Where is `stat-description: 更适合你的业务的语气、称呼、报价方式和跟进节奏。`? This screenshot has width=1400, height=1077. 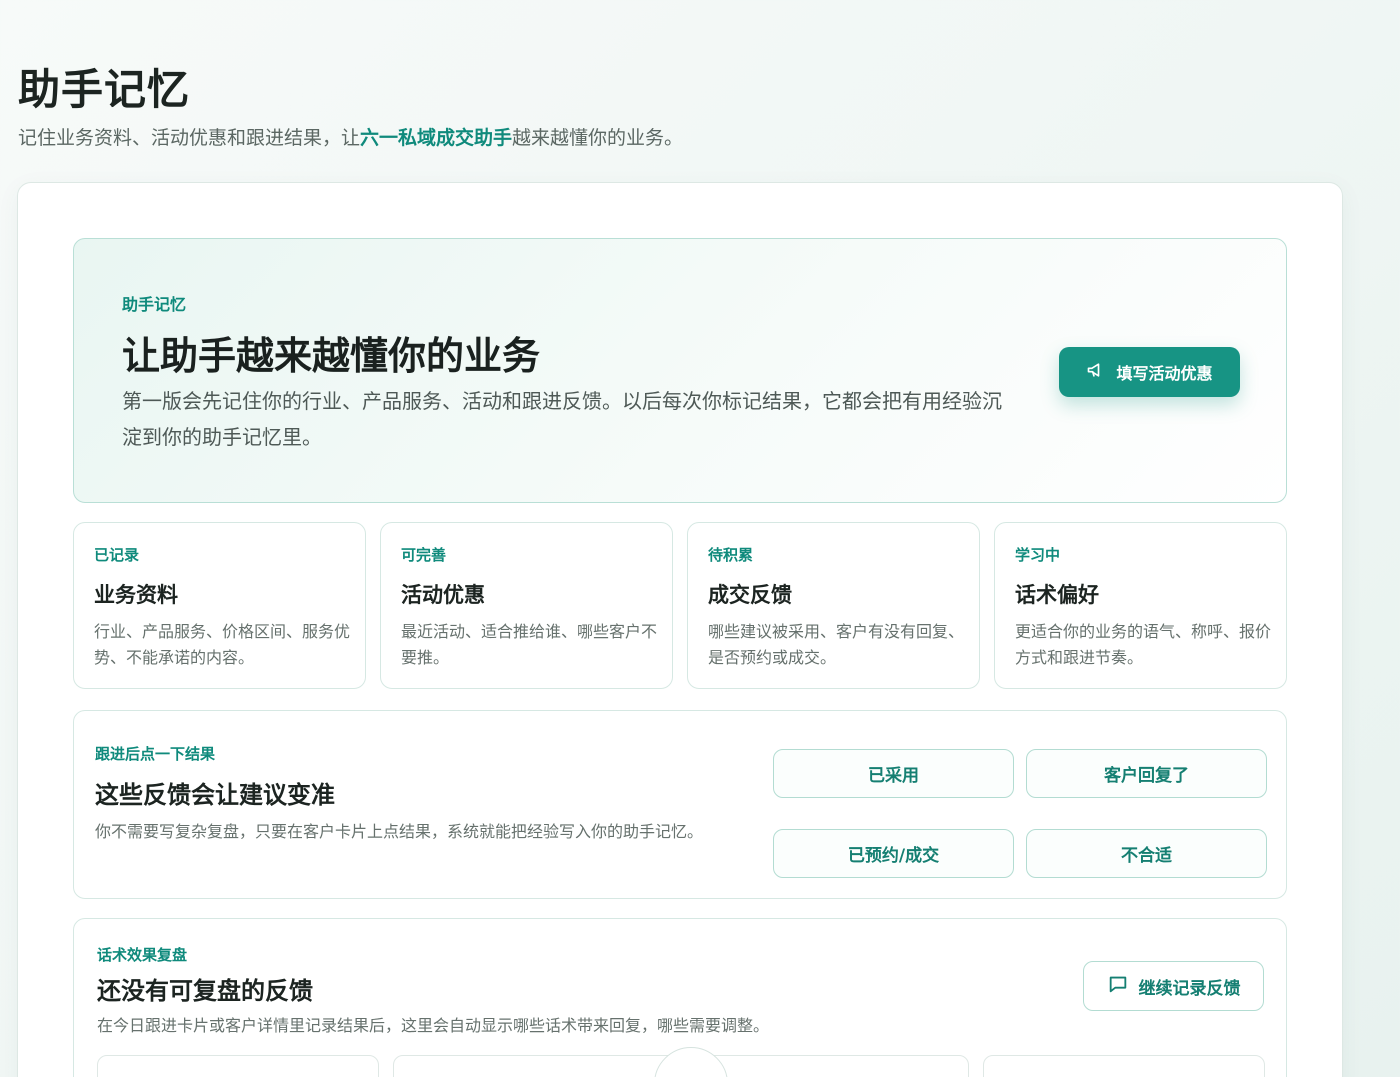 stat-description: 更适合你的业务的语气、称呼、报价方式和跟进节奏。 is located at coordinates (1143, 644).